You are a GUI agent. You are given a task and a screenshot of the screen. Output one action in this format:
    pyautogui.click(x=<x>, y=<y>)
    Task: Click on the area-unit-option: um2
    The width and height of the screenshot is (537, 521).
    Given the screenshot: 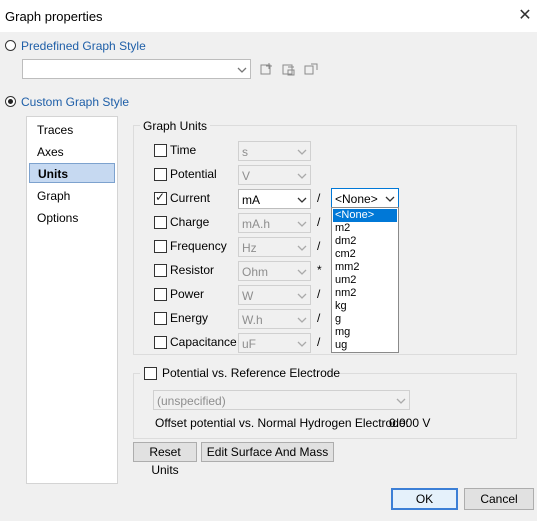 What is the action you would take?
    pyautogui.click(x=365, y=280)
    